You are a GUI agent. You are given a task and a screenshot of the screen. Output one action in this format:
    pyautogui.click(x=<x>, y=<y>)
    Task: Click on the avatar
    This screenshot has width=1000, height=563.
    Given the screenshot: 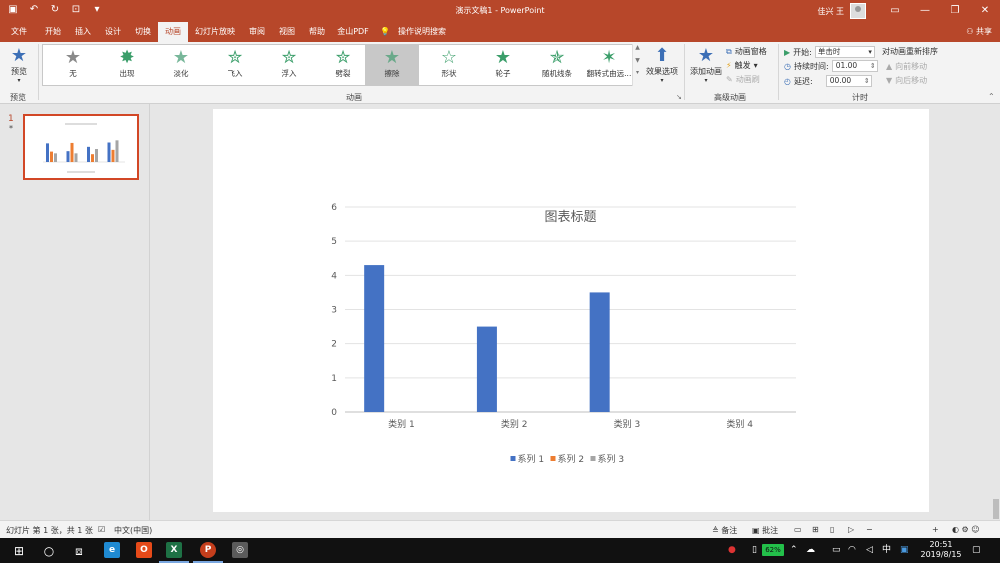 What is the action you would take?
    pyautogui.click(x=858, y=11)
    